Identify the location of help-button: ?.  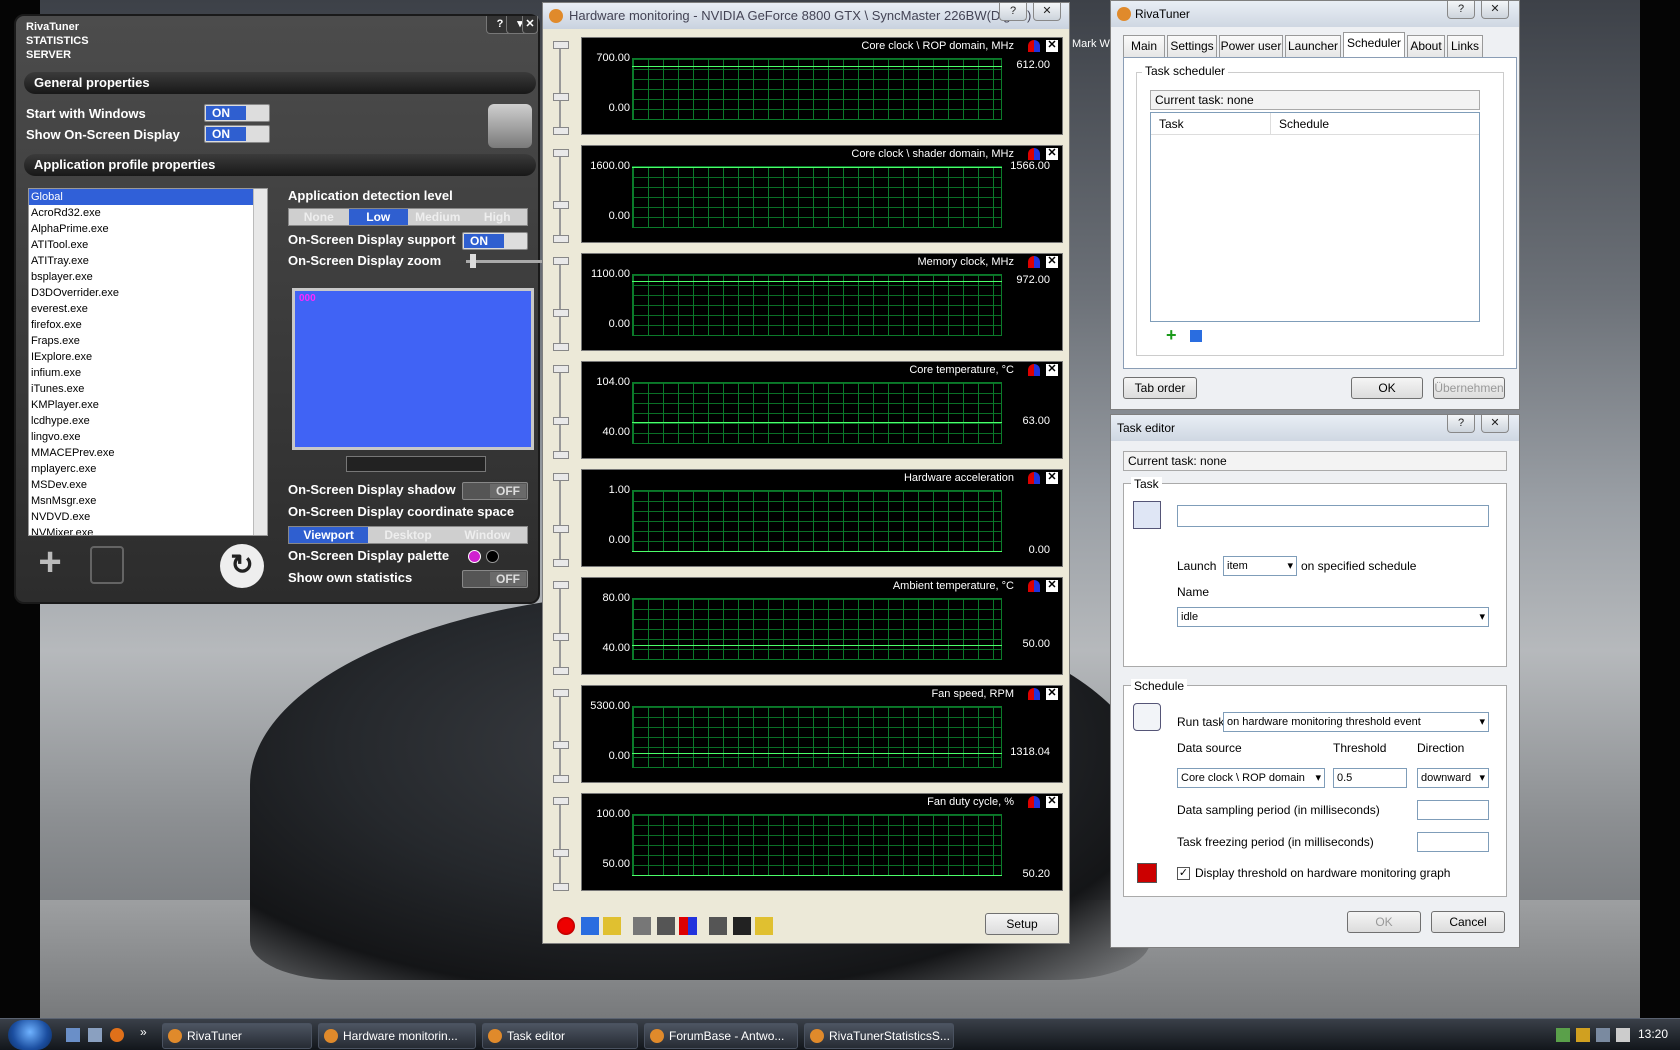
(1013, 12).